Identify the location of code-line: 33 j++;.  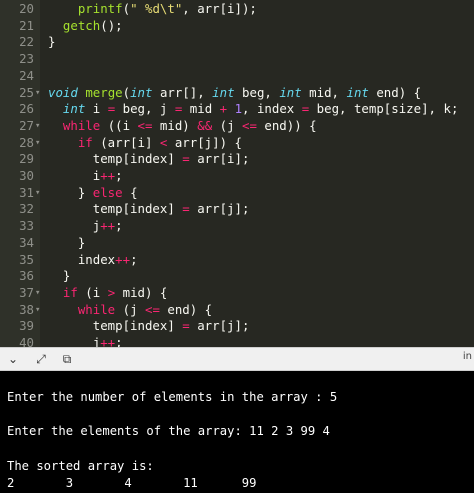
(237, 226).